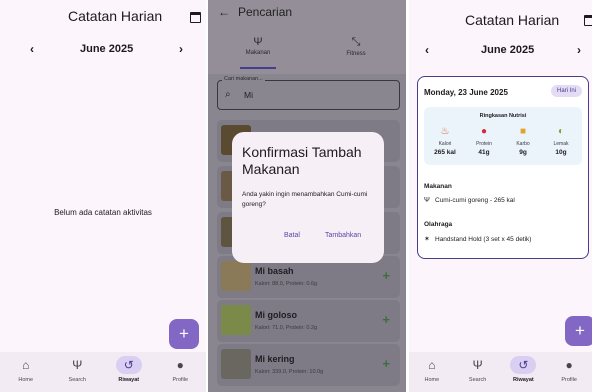 This screenshot has height=392, width=592. Describe the element at coordinates (445, 144) in the screenshot. I see `nutrition-label: Kalori` at that location.